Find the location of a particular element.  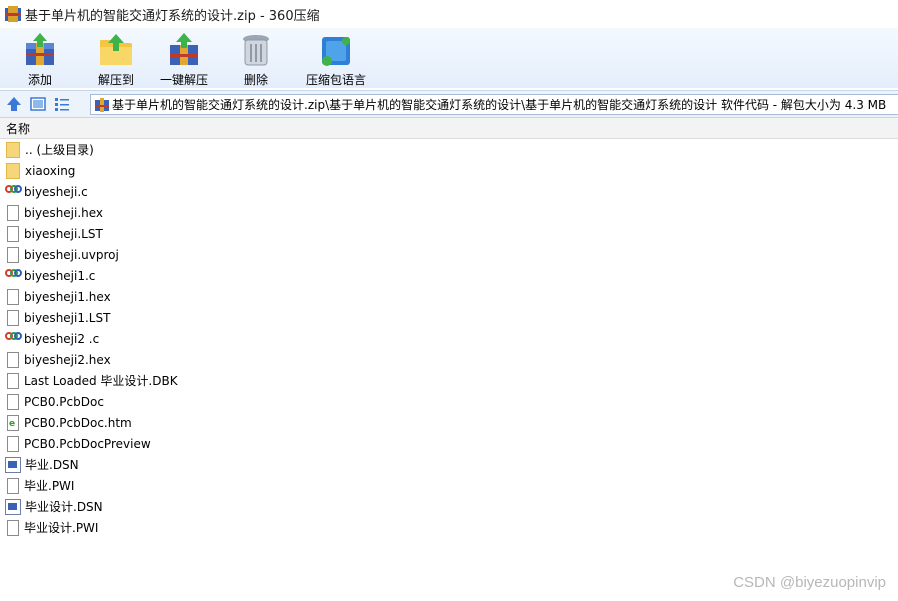

file-row: biyesheji2 .c is located at coordinates (449, 338).